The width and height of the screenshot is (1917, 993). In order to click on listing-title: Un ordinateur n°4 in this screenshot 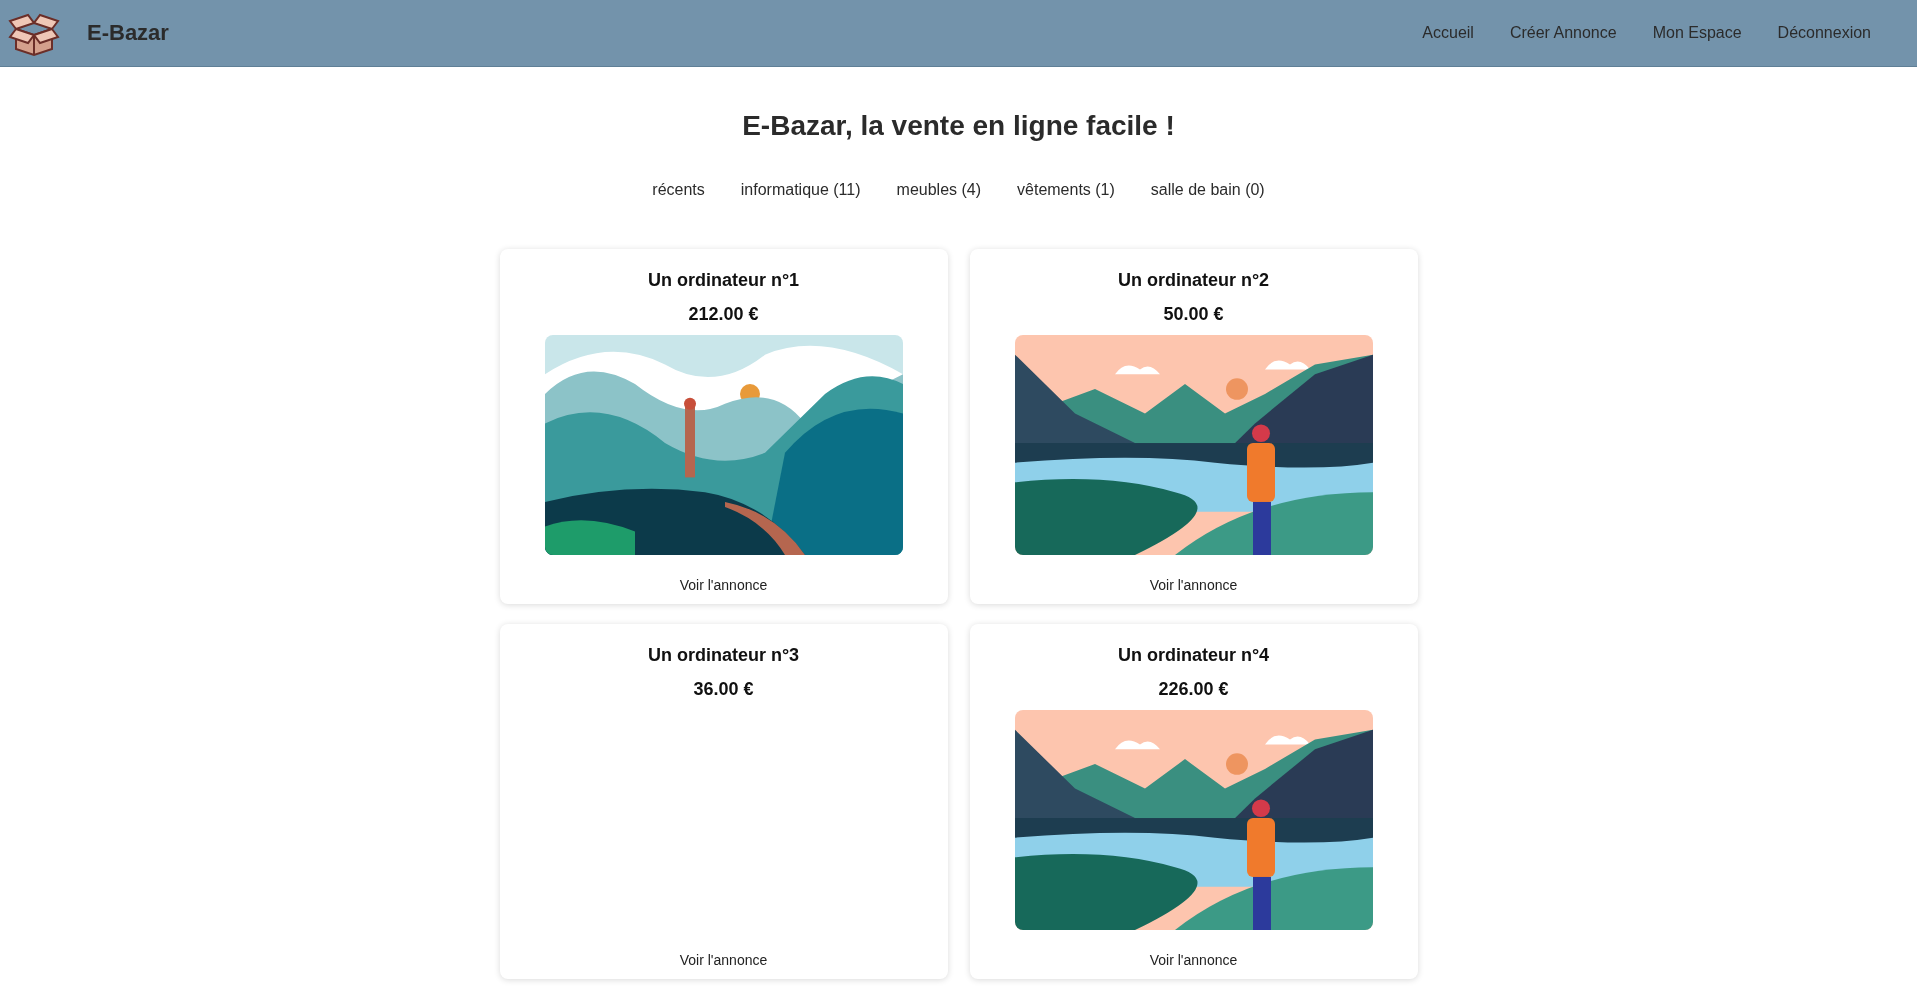, I will do `click(1193, 655)`.